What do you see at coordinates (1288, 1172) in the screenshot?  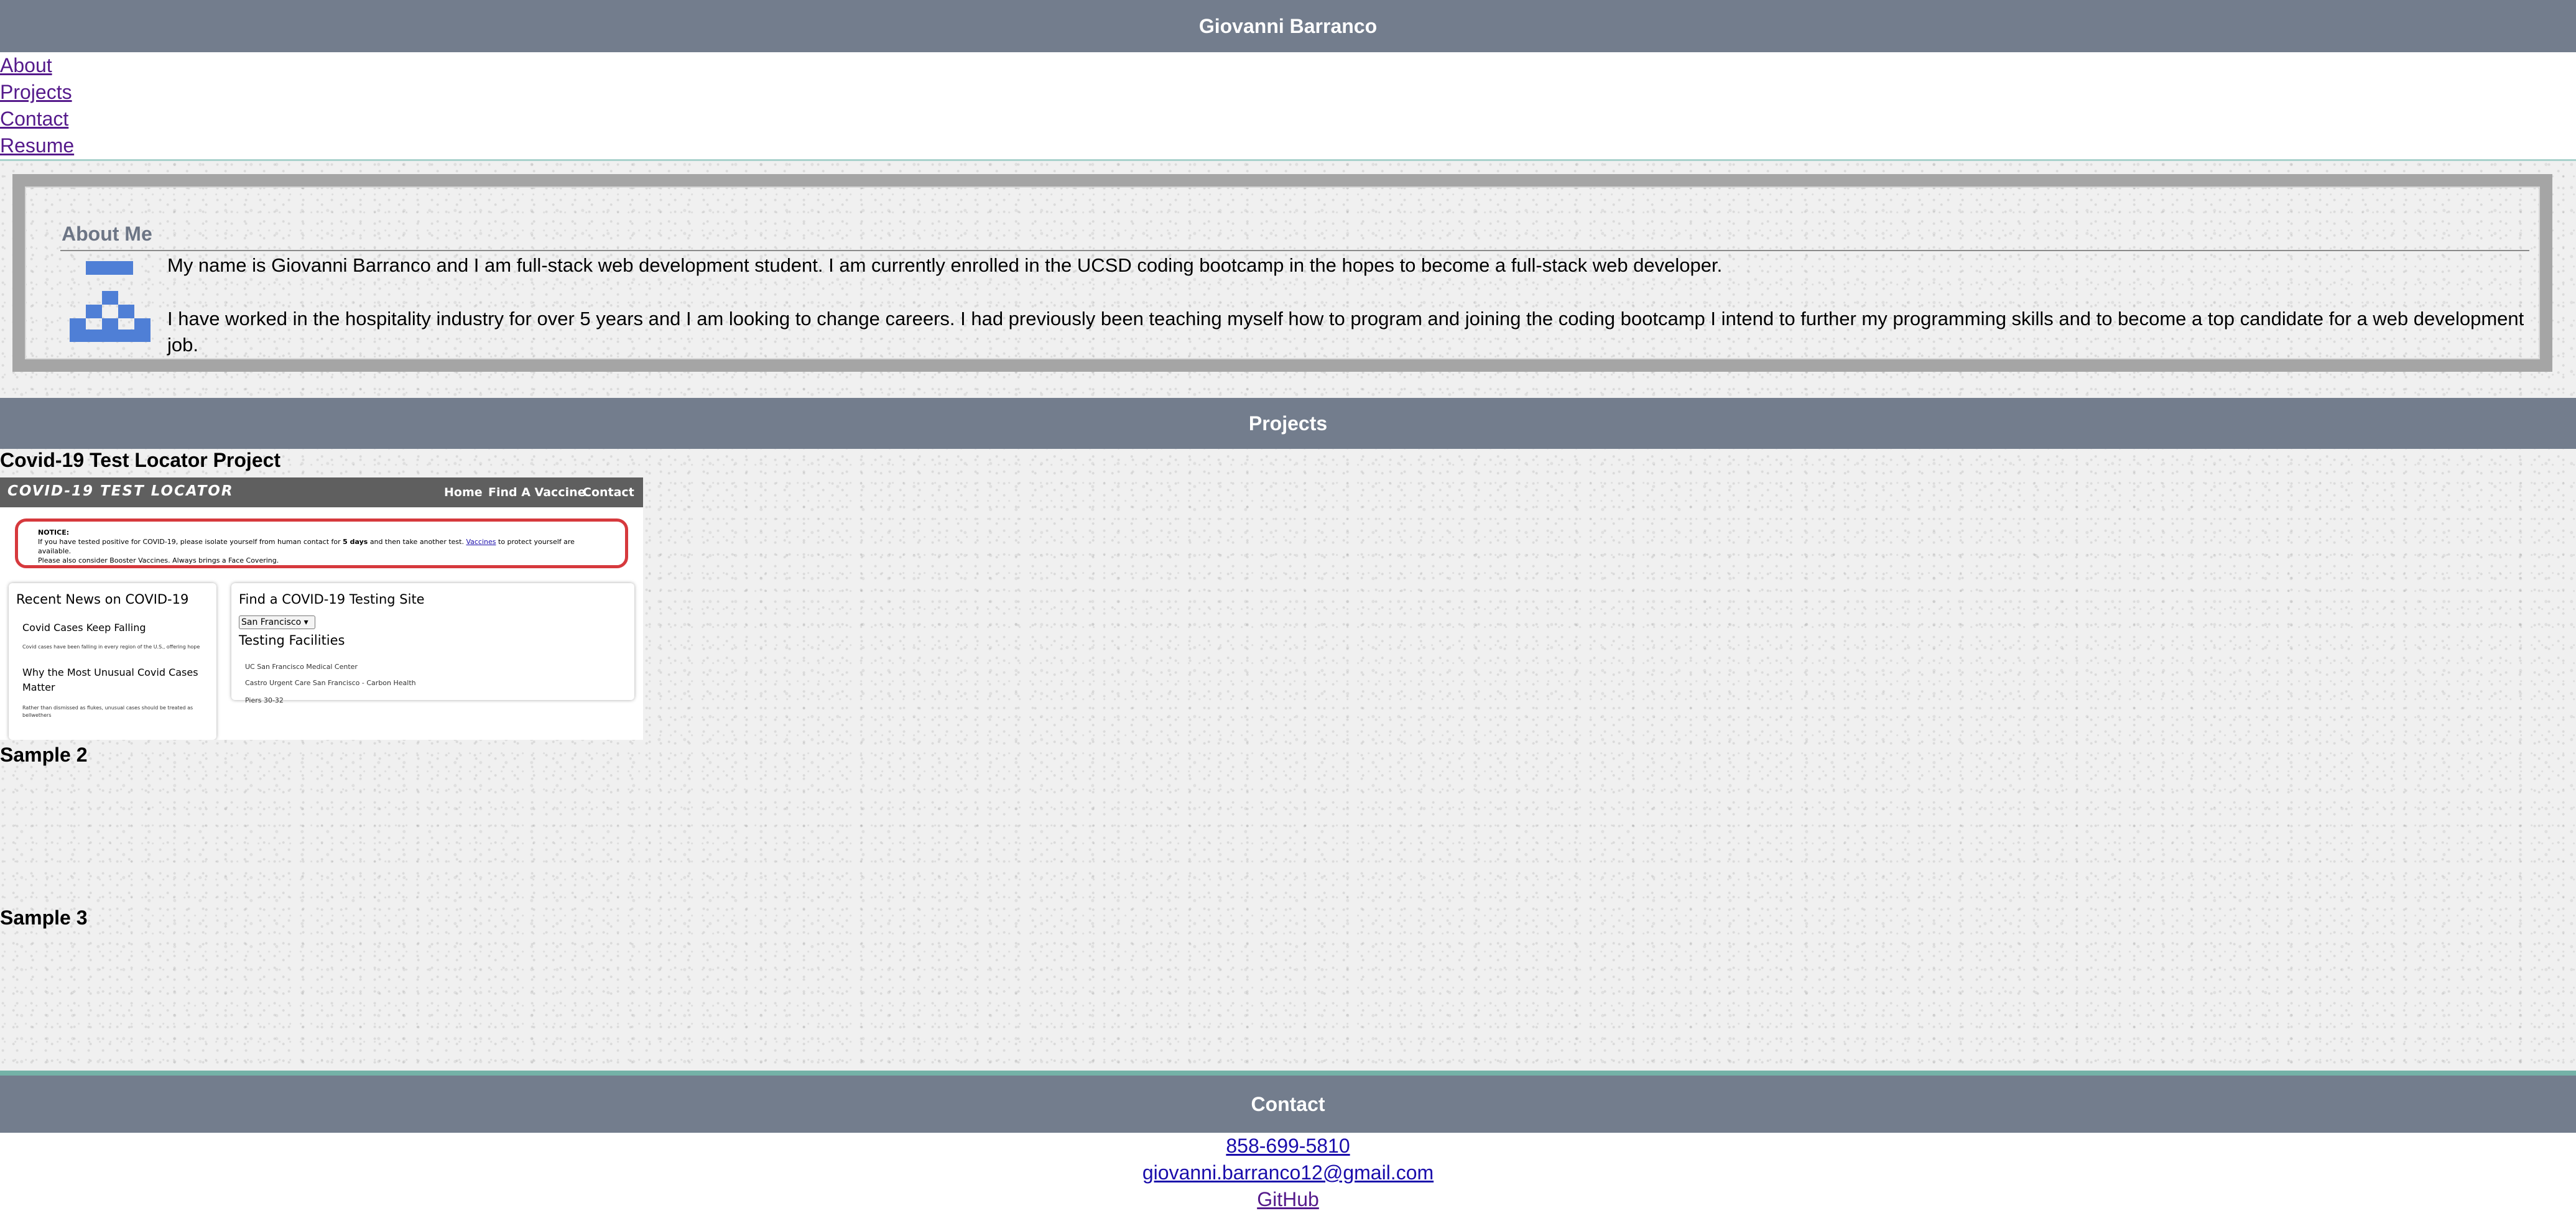 I see `email-link: giovanni.barranco12@gmail.com` at bounding box center [1288, 1172].